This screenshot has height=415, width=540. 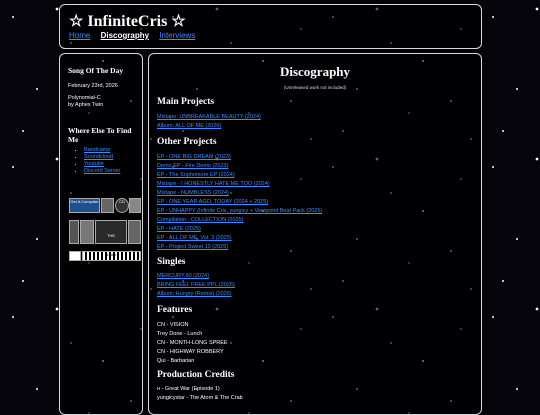 I want to click on unreleased-note: (Unreleased work not included), so click(x=315, y=87).